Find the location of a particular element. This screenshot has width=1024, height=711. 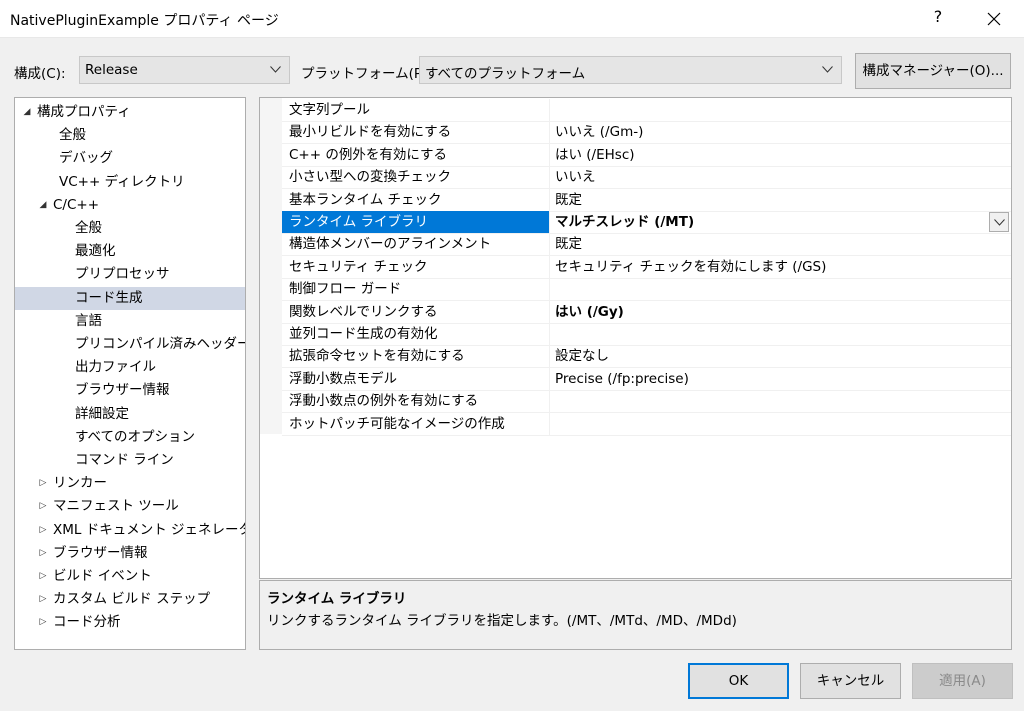

tree-item: ブラウザー情報 is located at coordinates (130, 390).